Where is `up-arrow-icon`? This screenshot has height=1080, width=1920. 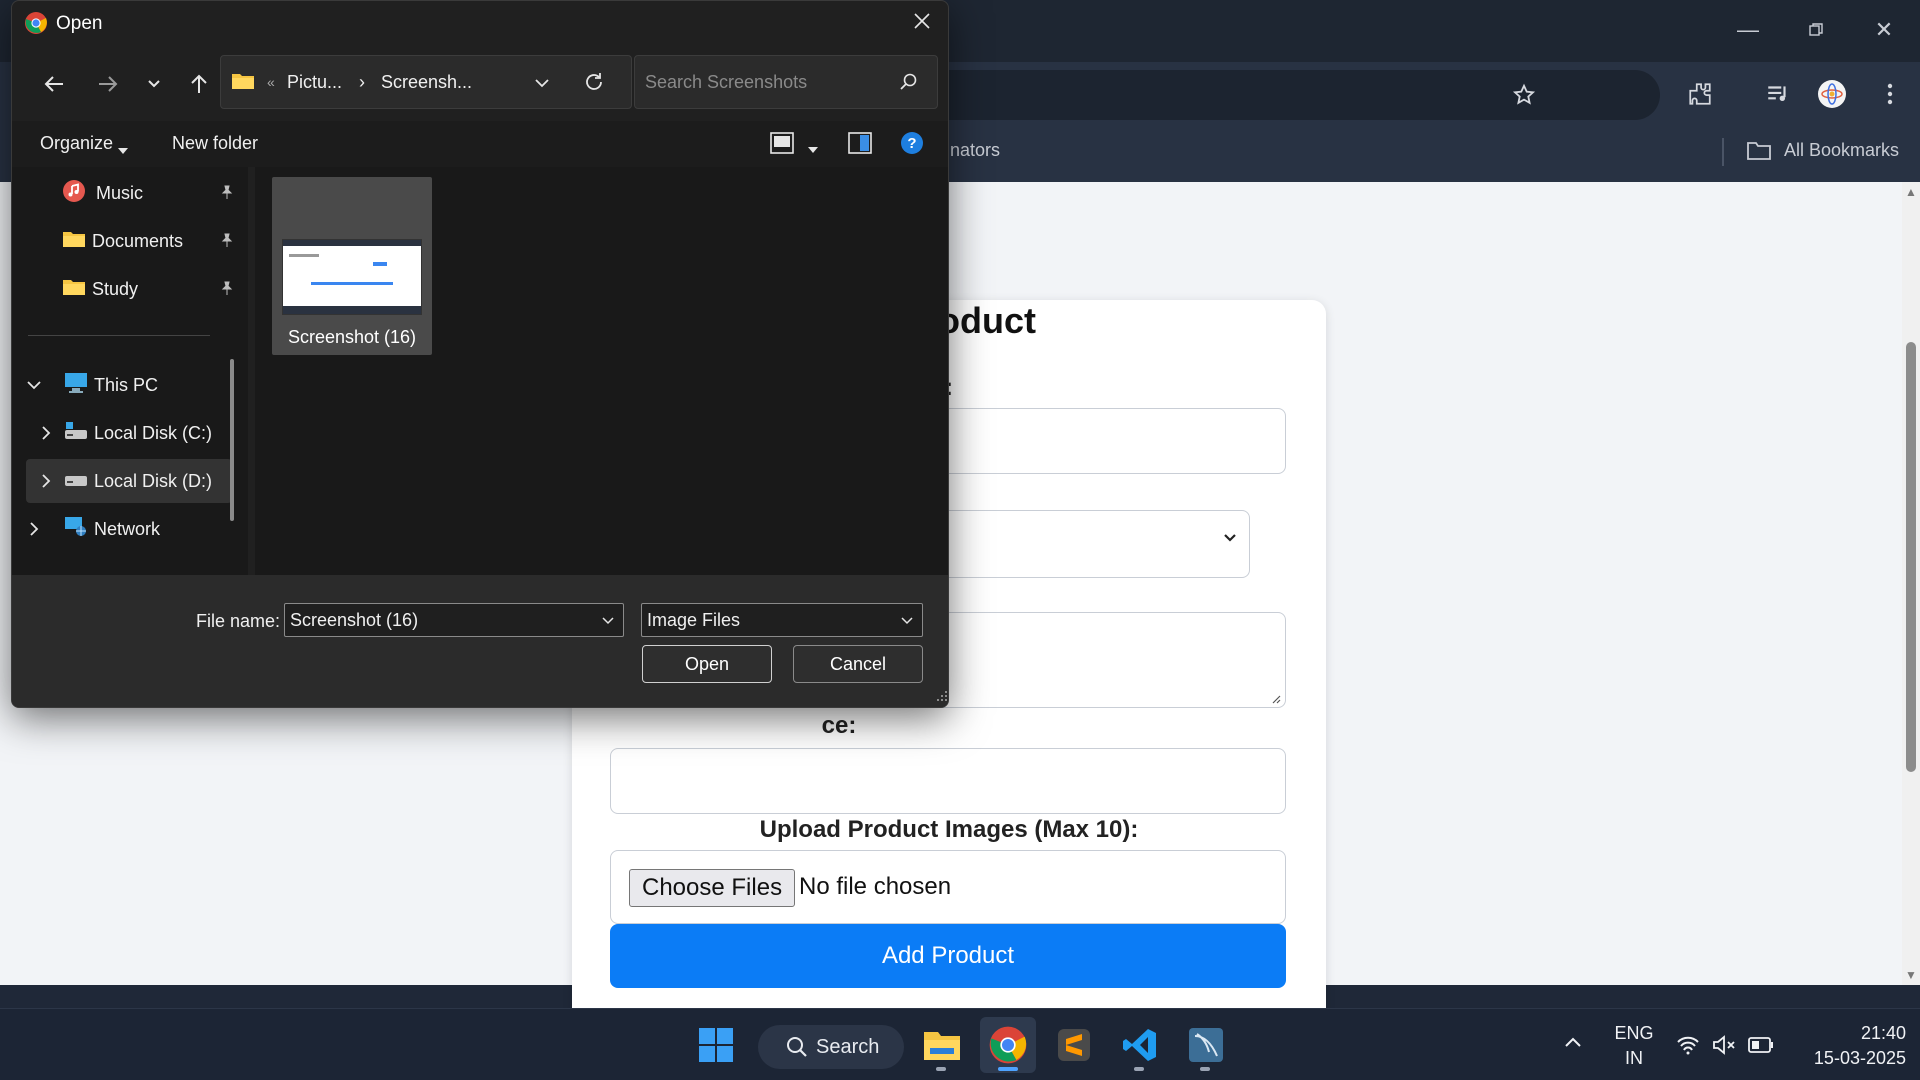 up-arrow-icon is located at coordinates (199, 84).